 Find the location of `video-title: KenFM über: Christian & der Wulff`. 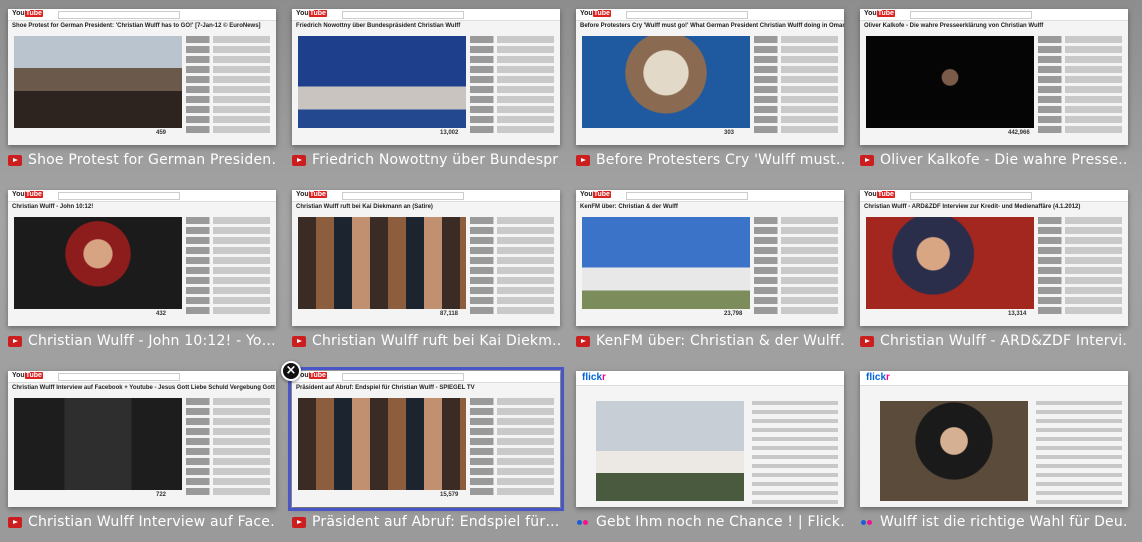

video-title: KenFM über: Christian & der Wulff is located at coordinates (629, 207).